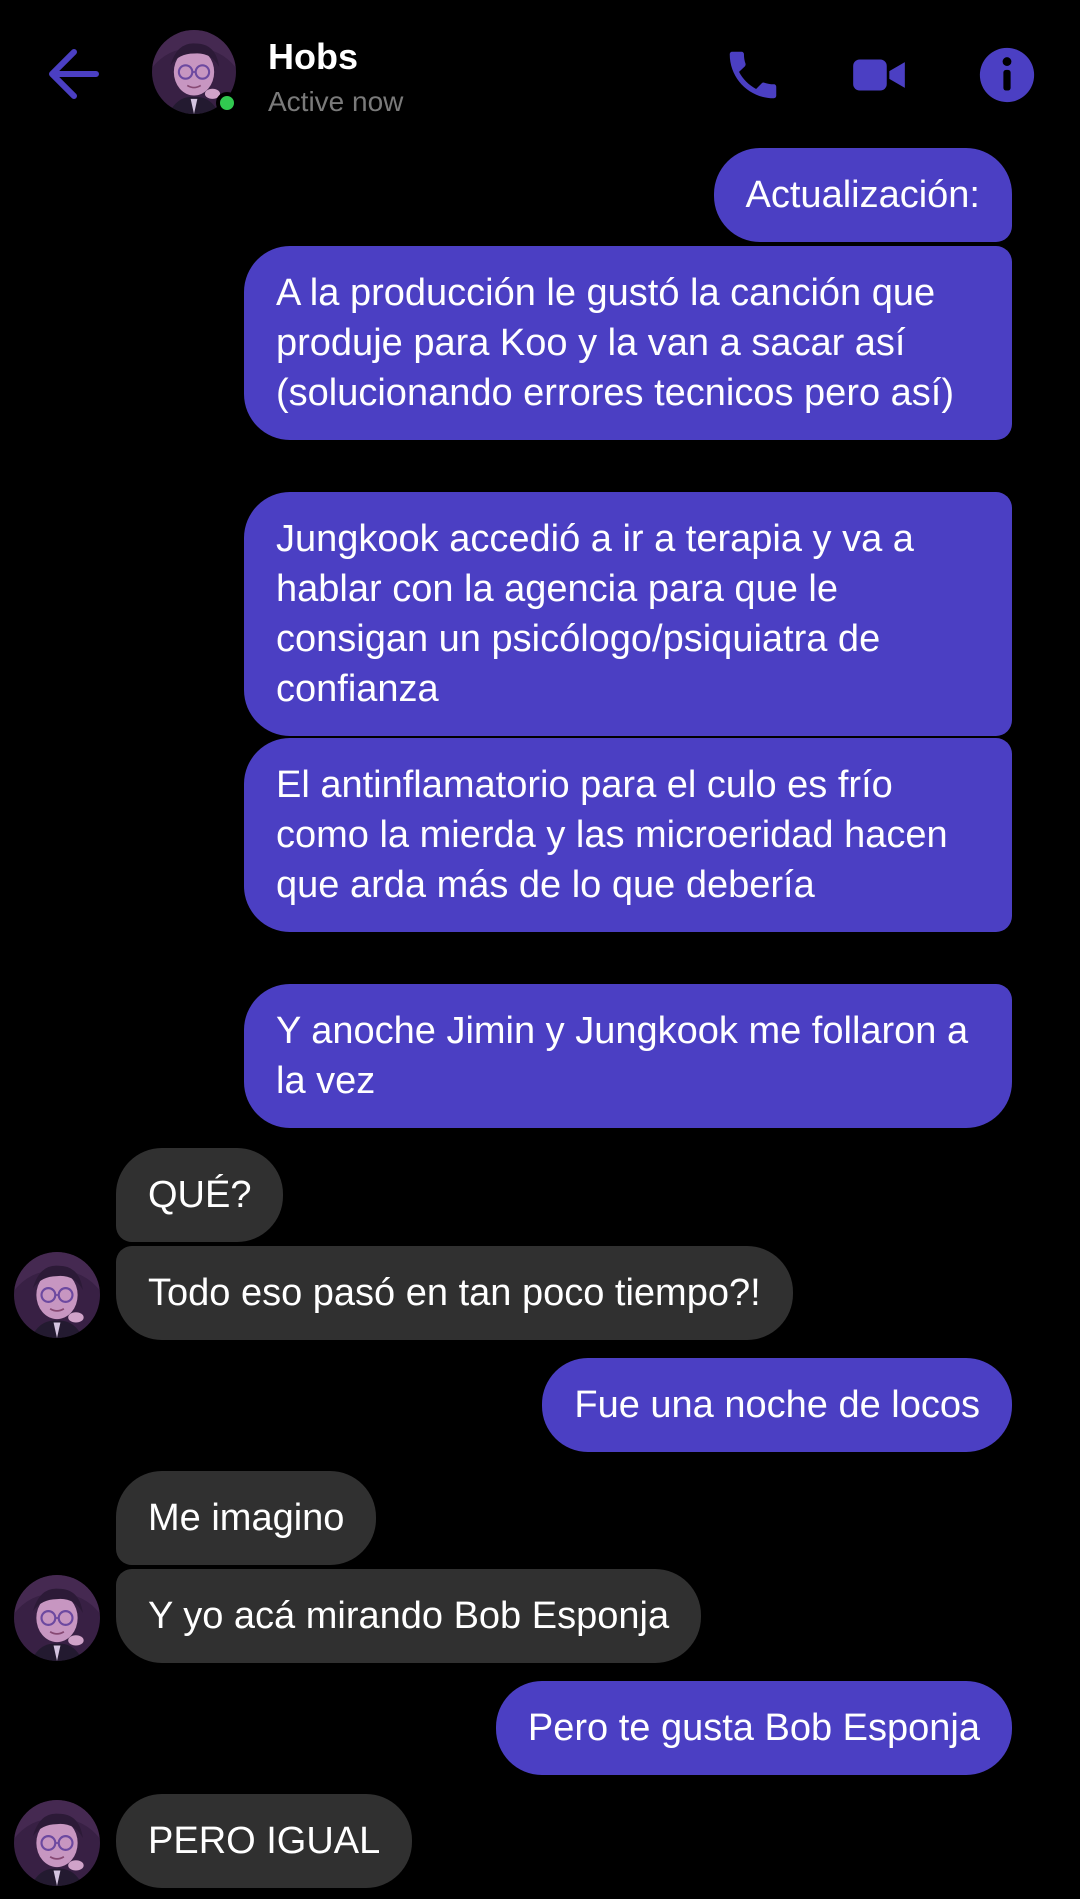  I want to click on sent-message: Fue una noche de locos, so click(777, 1405).